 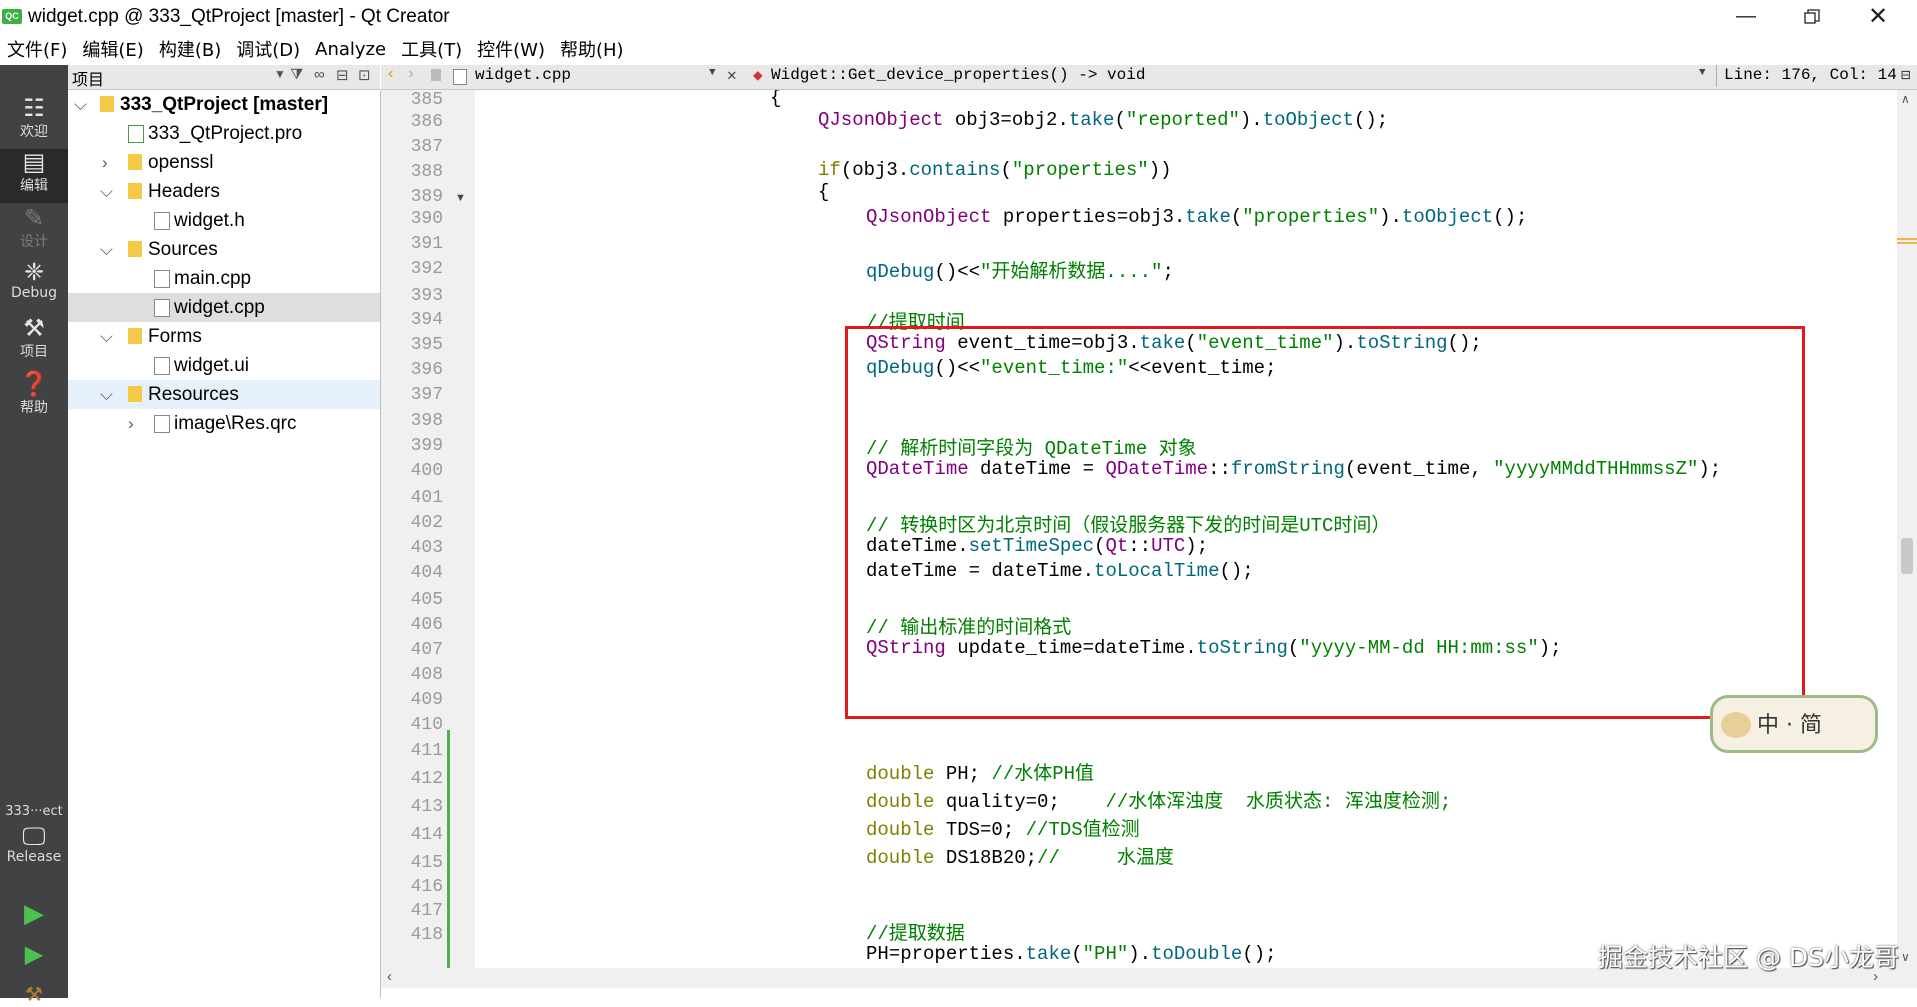 What do you see at coordinates (296, 74) in the screenshot?
I see `filter-icon: ⧩` at bounding box center [296, 74].